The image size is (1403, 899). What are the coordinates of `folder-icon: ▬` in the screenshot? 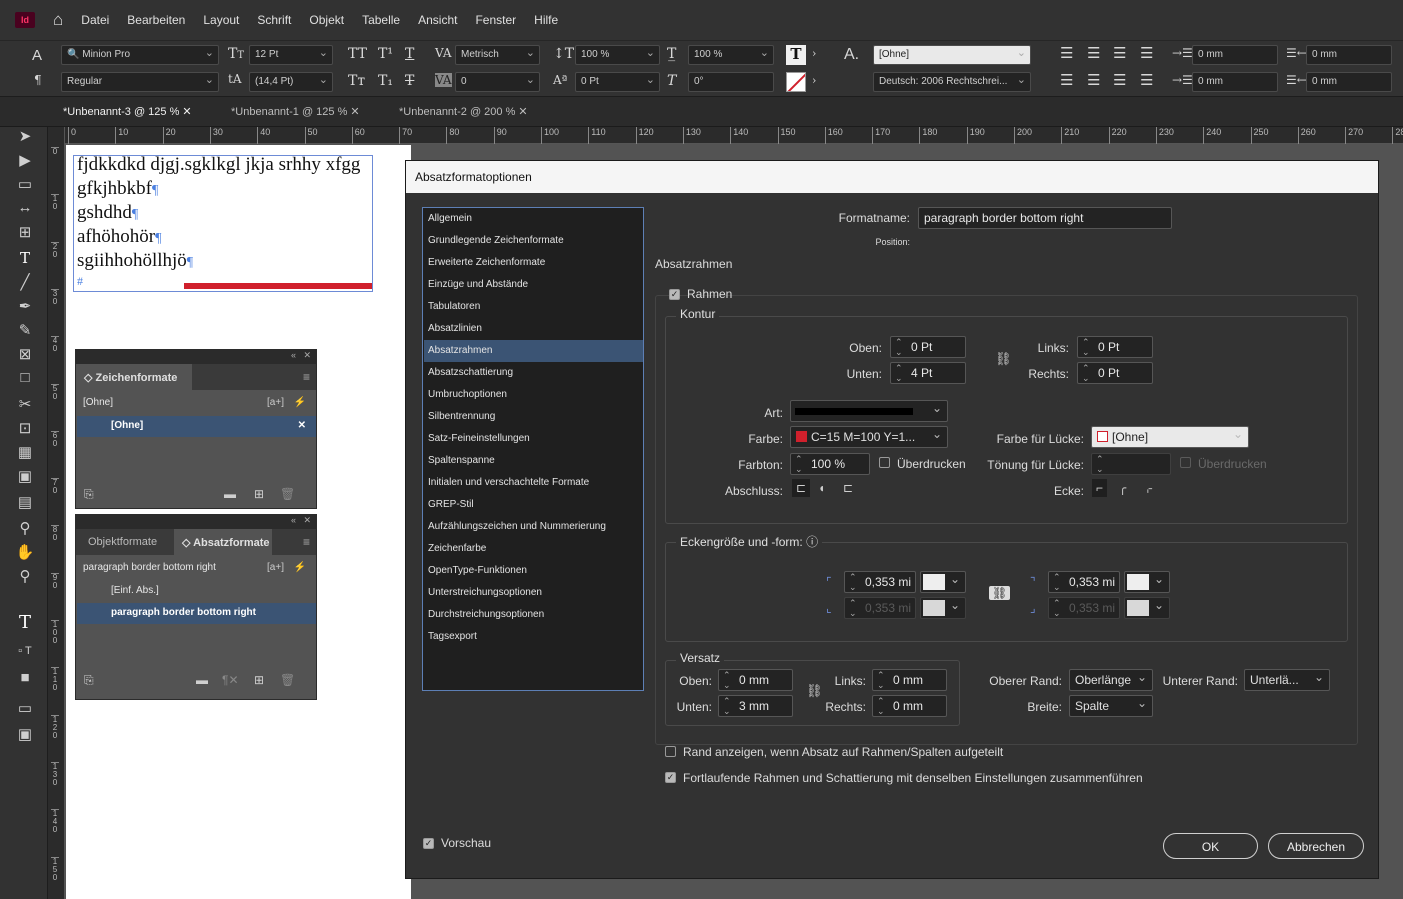 It's located at (202, 680).